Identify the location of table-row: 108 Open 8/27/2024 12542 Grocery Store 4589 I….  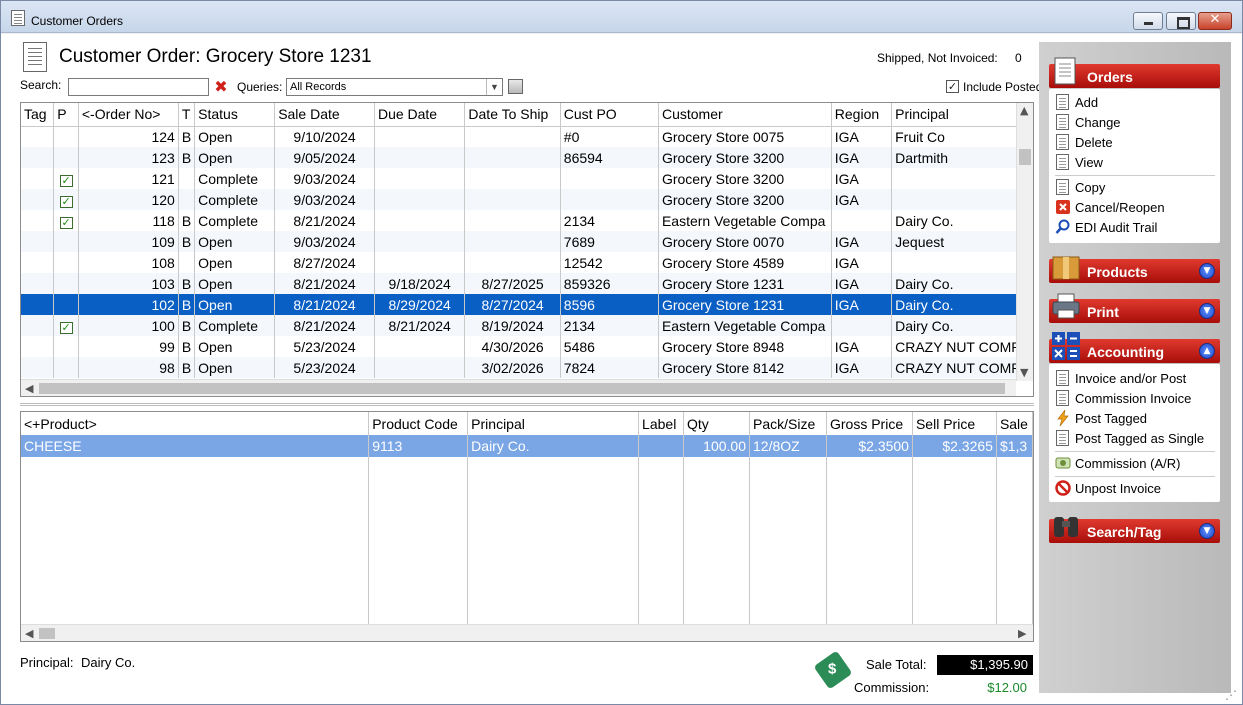
(527, 262).